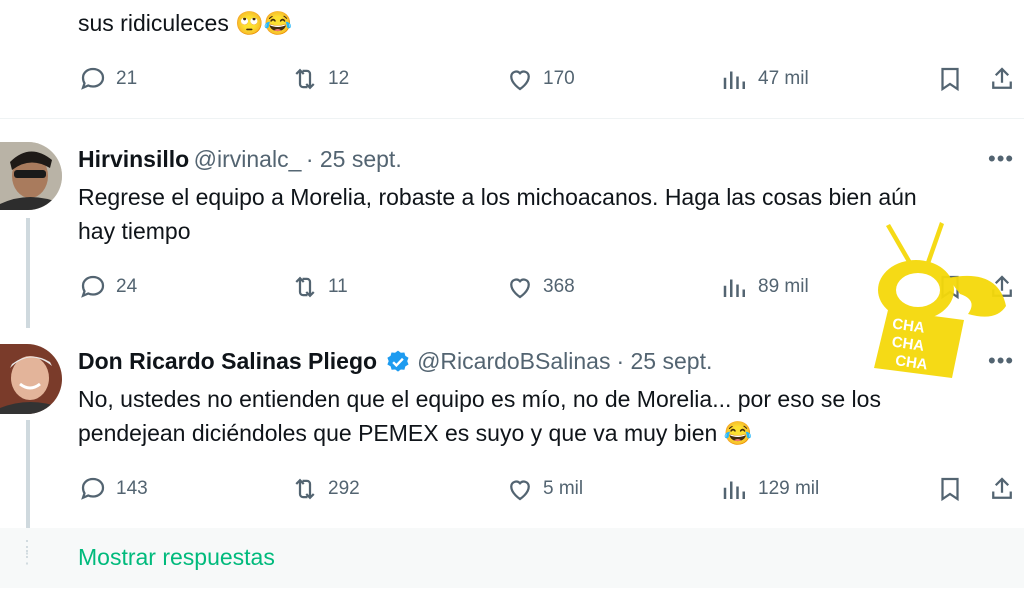  What do you see at coordinates (398, 362) in the screenshot?
I see `verified-badge-icon` at bounding box center [398, 362].